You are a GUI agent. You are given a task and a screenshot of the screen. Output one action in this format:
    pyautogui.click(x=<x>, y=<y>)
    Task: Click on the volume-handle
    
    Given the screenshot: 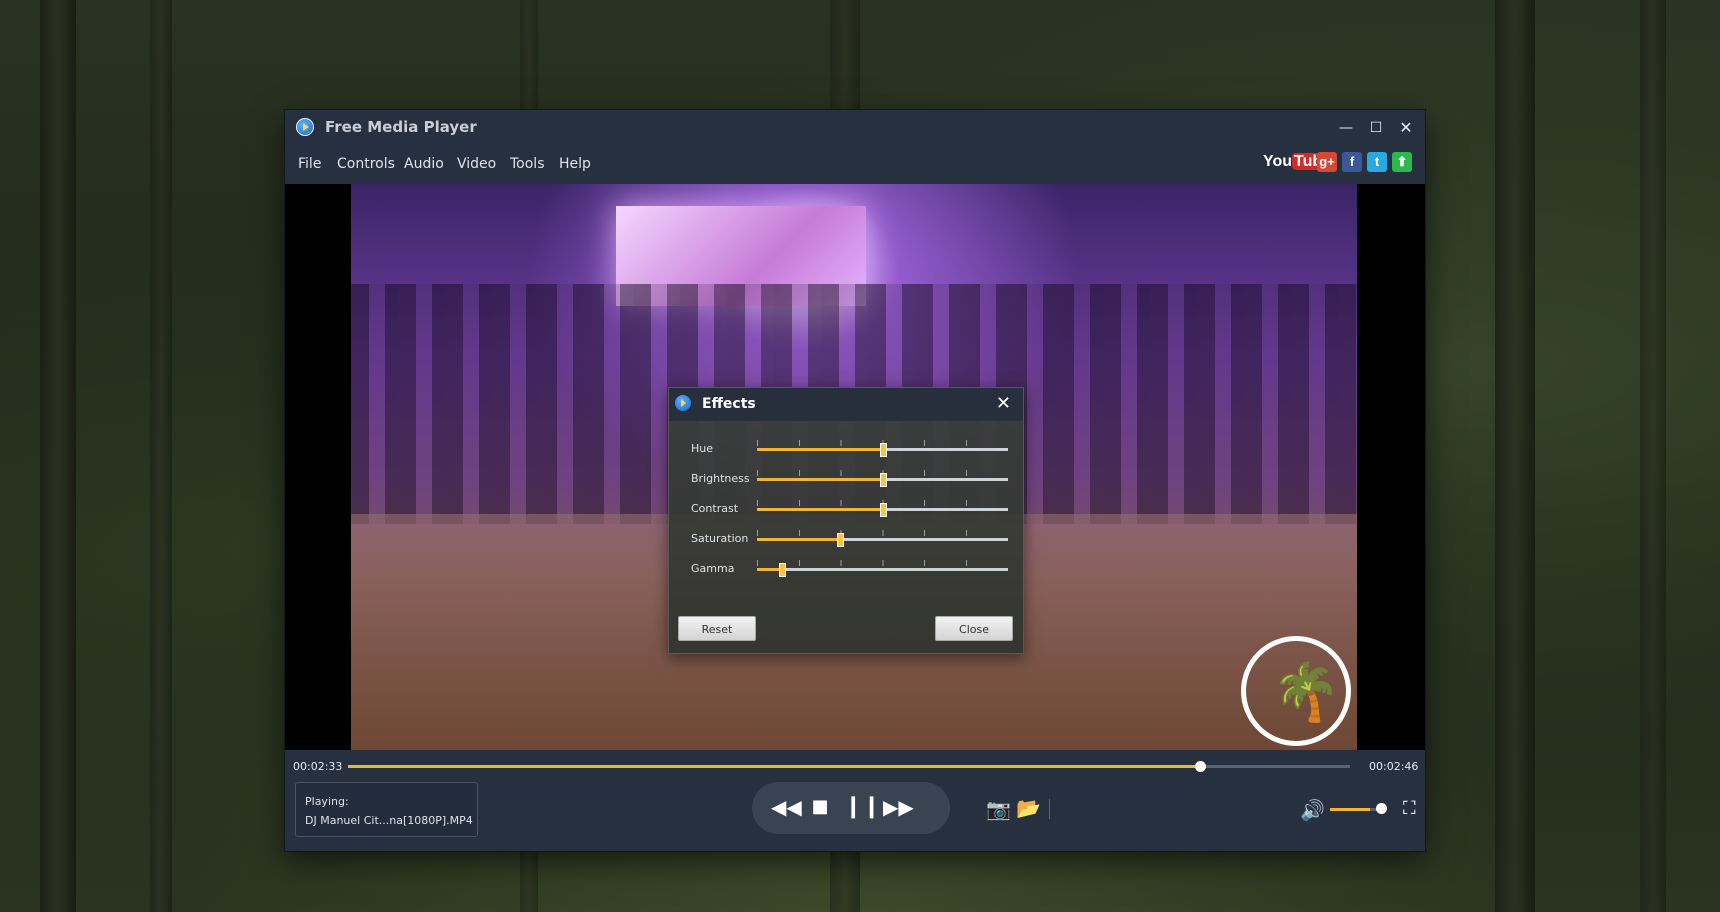 What is the action you would take?
    pyautogui.click(x=1381, y=808)
    